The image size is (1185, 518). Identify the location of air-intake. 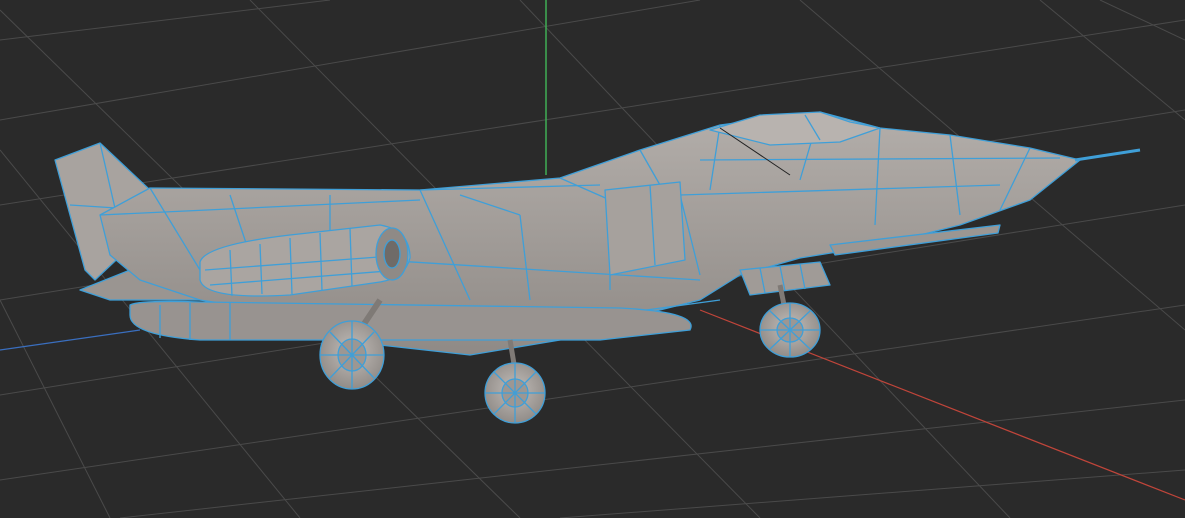
(645, 228).